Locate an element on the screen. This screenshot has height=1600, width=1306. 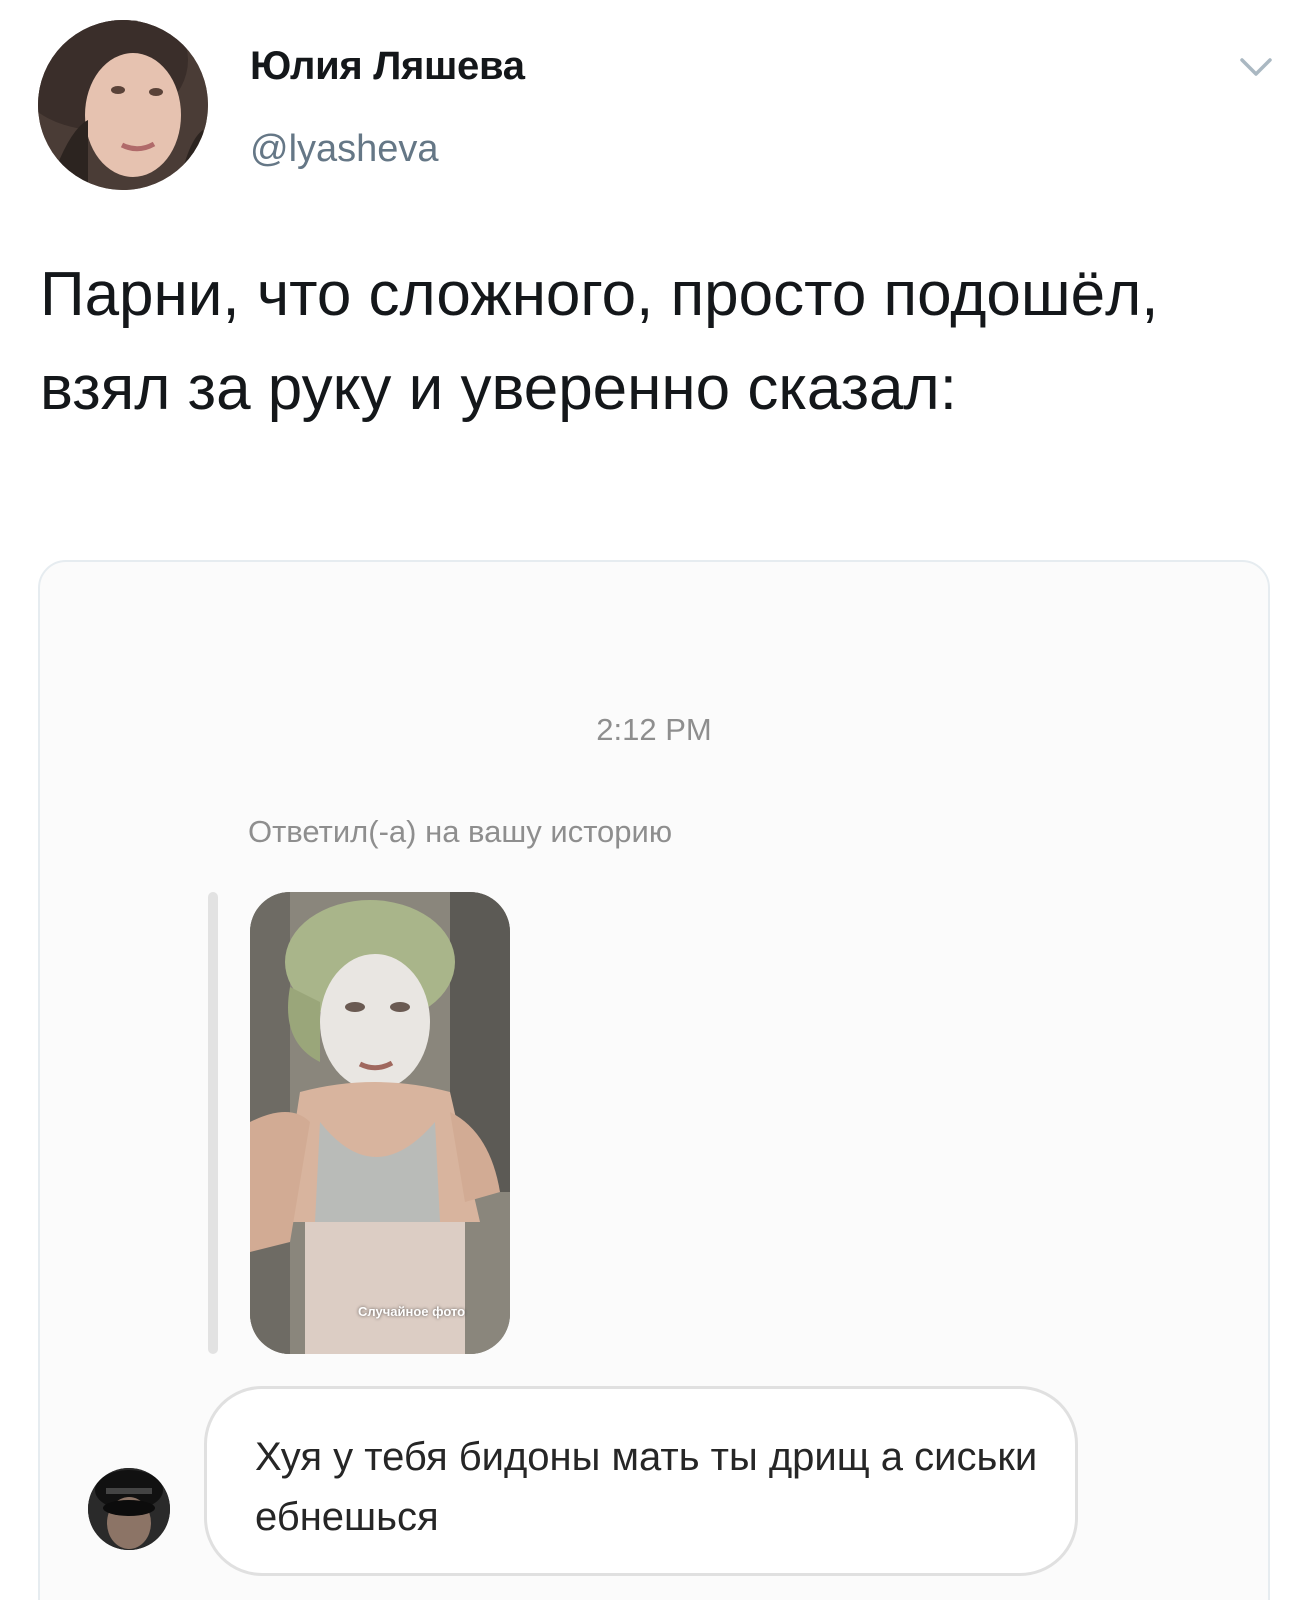
author-avatar is located at coordinates (123, 105).